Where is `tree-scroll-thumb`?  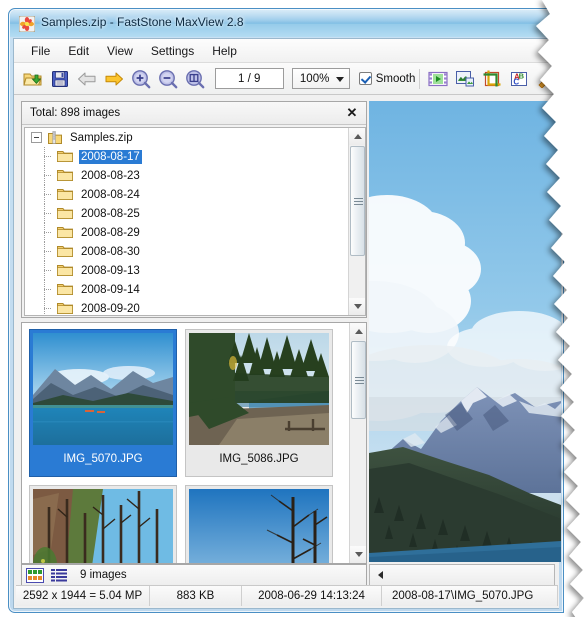
tree-scroll-thumb is located at coordinates (357, 201).